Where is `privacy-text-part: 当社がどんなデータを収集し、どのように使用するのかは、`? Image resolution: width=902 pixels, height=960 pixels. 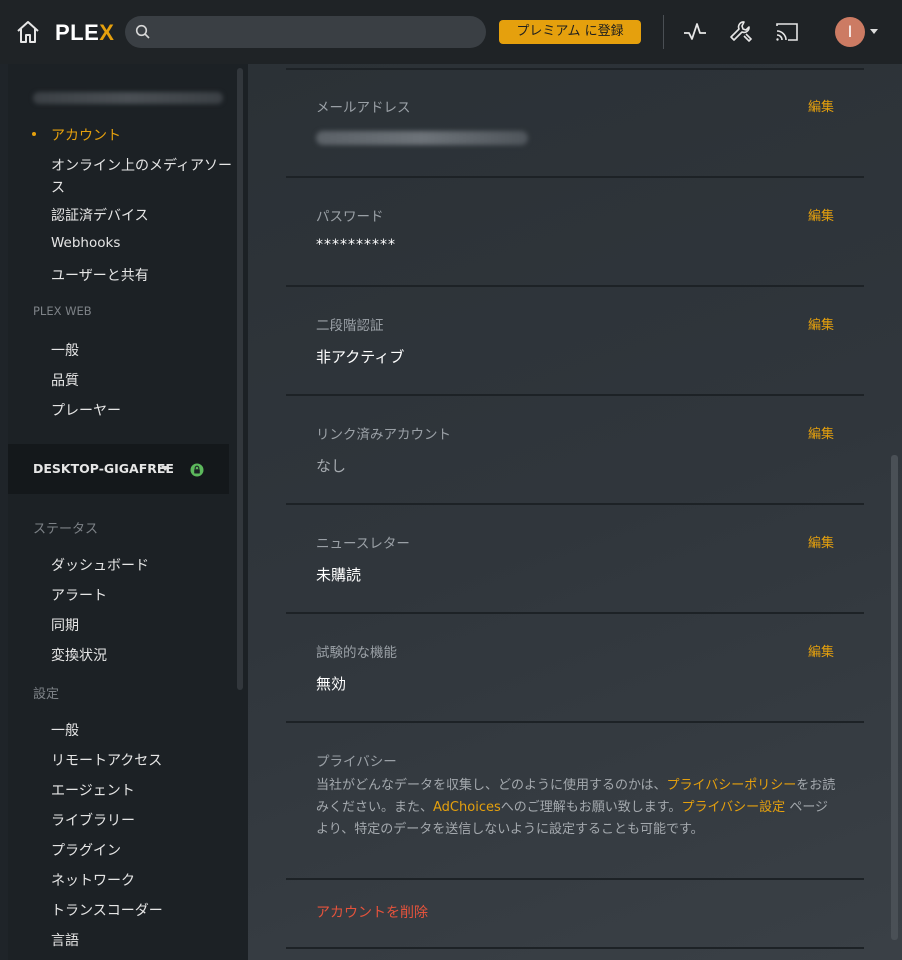
privacy-text-part: 当社がどんなデータを収集し、どのように使用するのかは、 is located at coordinates (491, 785).